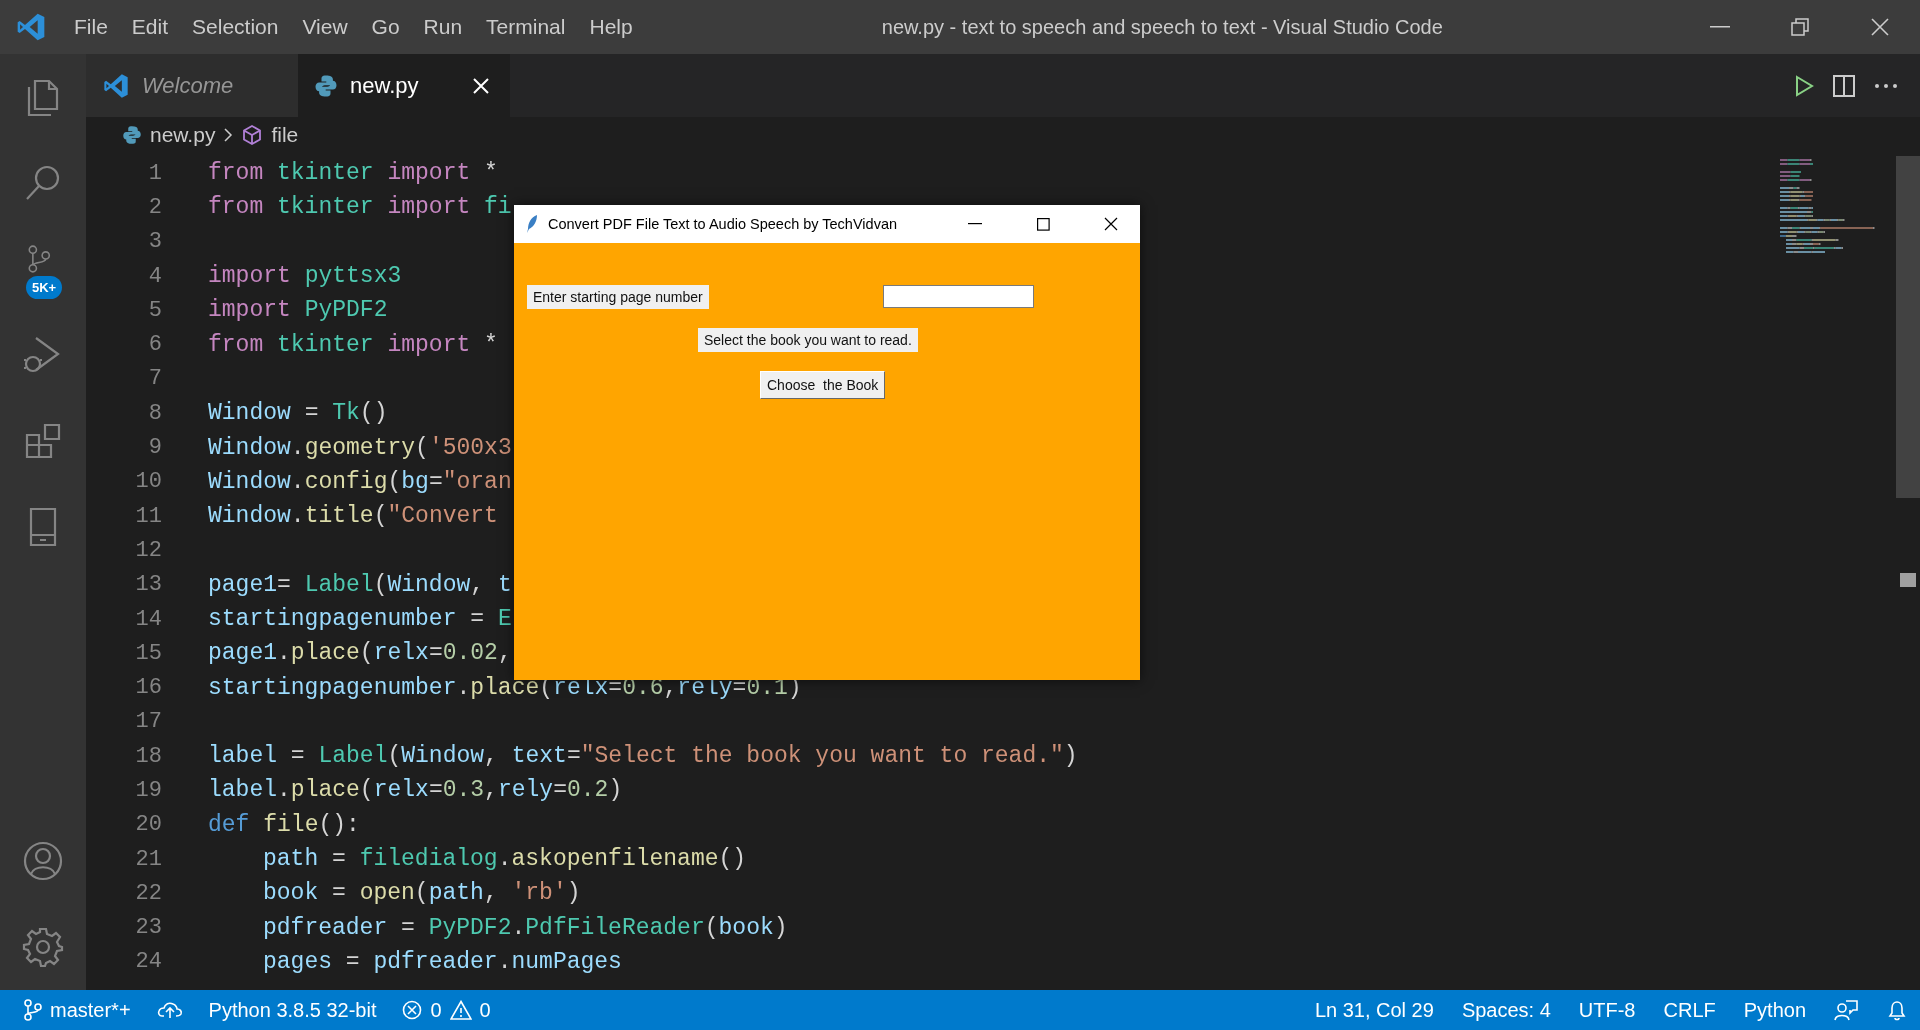 The width and height of the screenshot is (1920, 1030). What do you see at coordinates (44, 287) in the screenshot?
I see `notification-badge: 5K+` at bounding box center [44, 287].